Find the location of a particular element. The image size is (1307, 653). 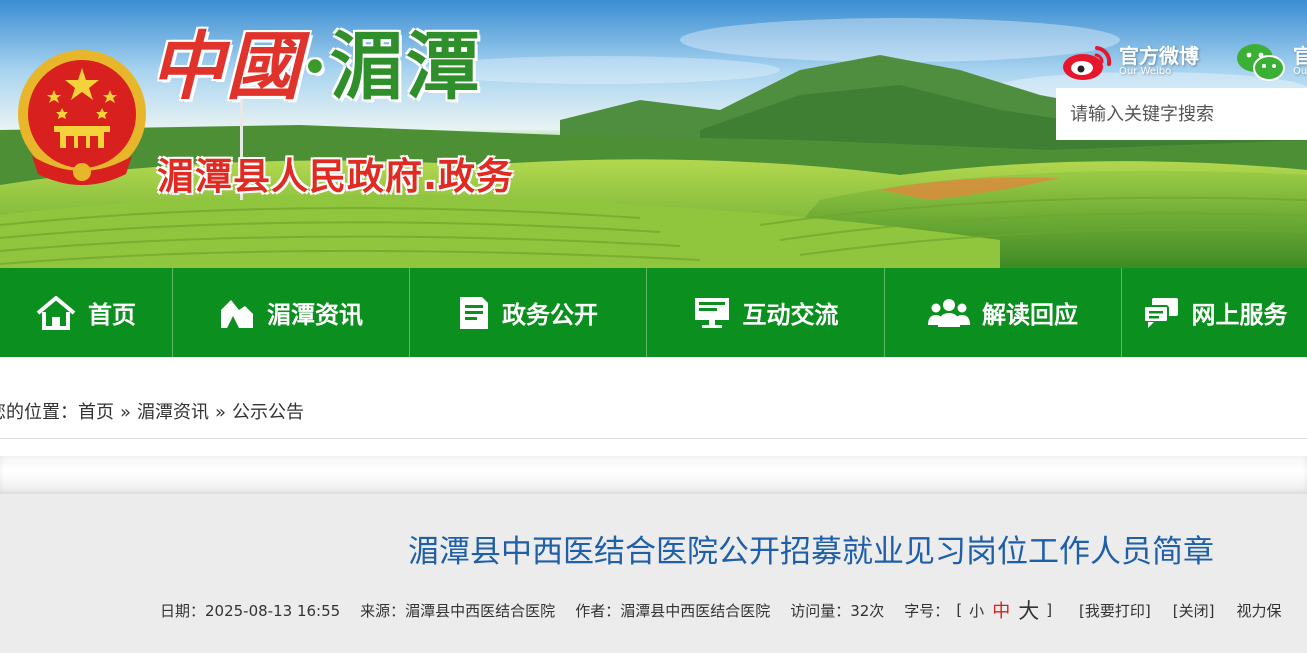

search-input is located at coordinates (1181, 114).